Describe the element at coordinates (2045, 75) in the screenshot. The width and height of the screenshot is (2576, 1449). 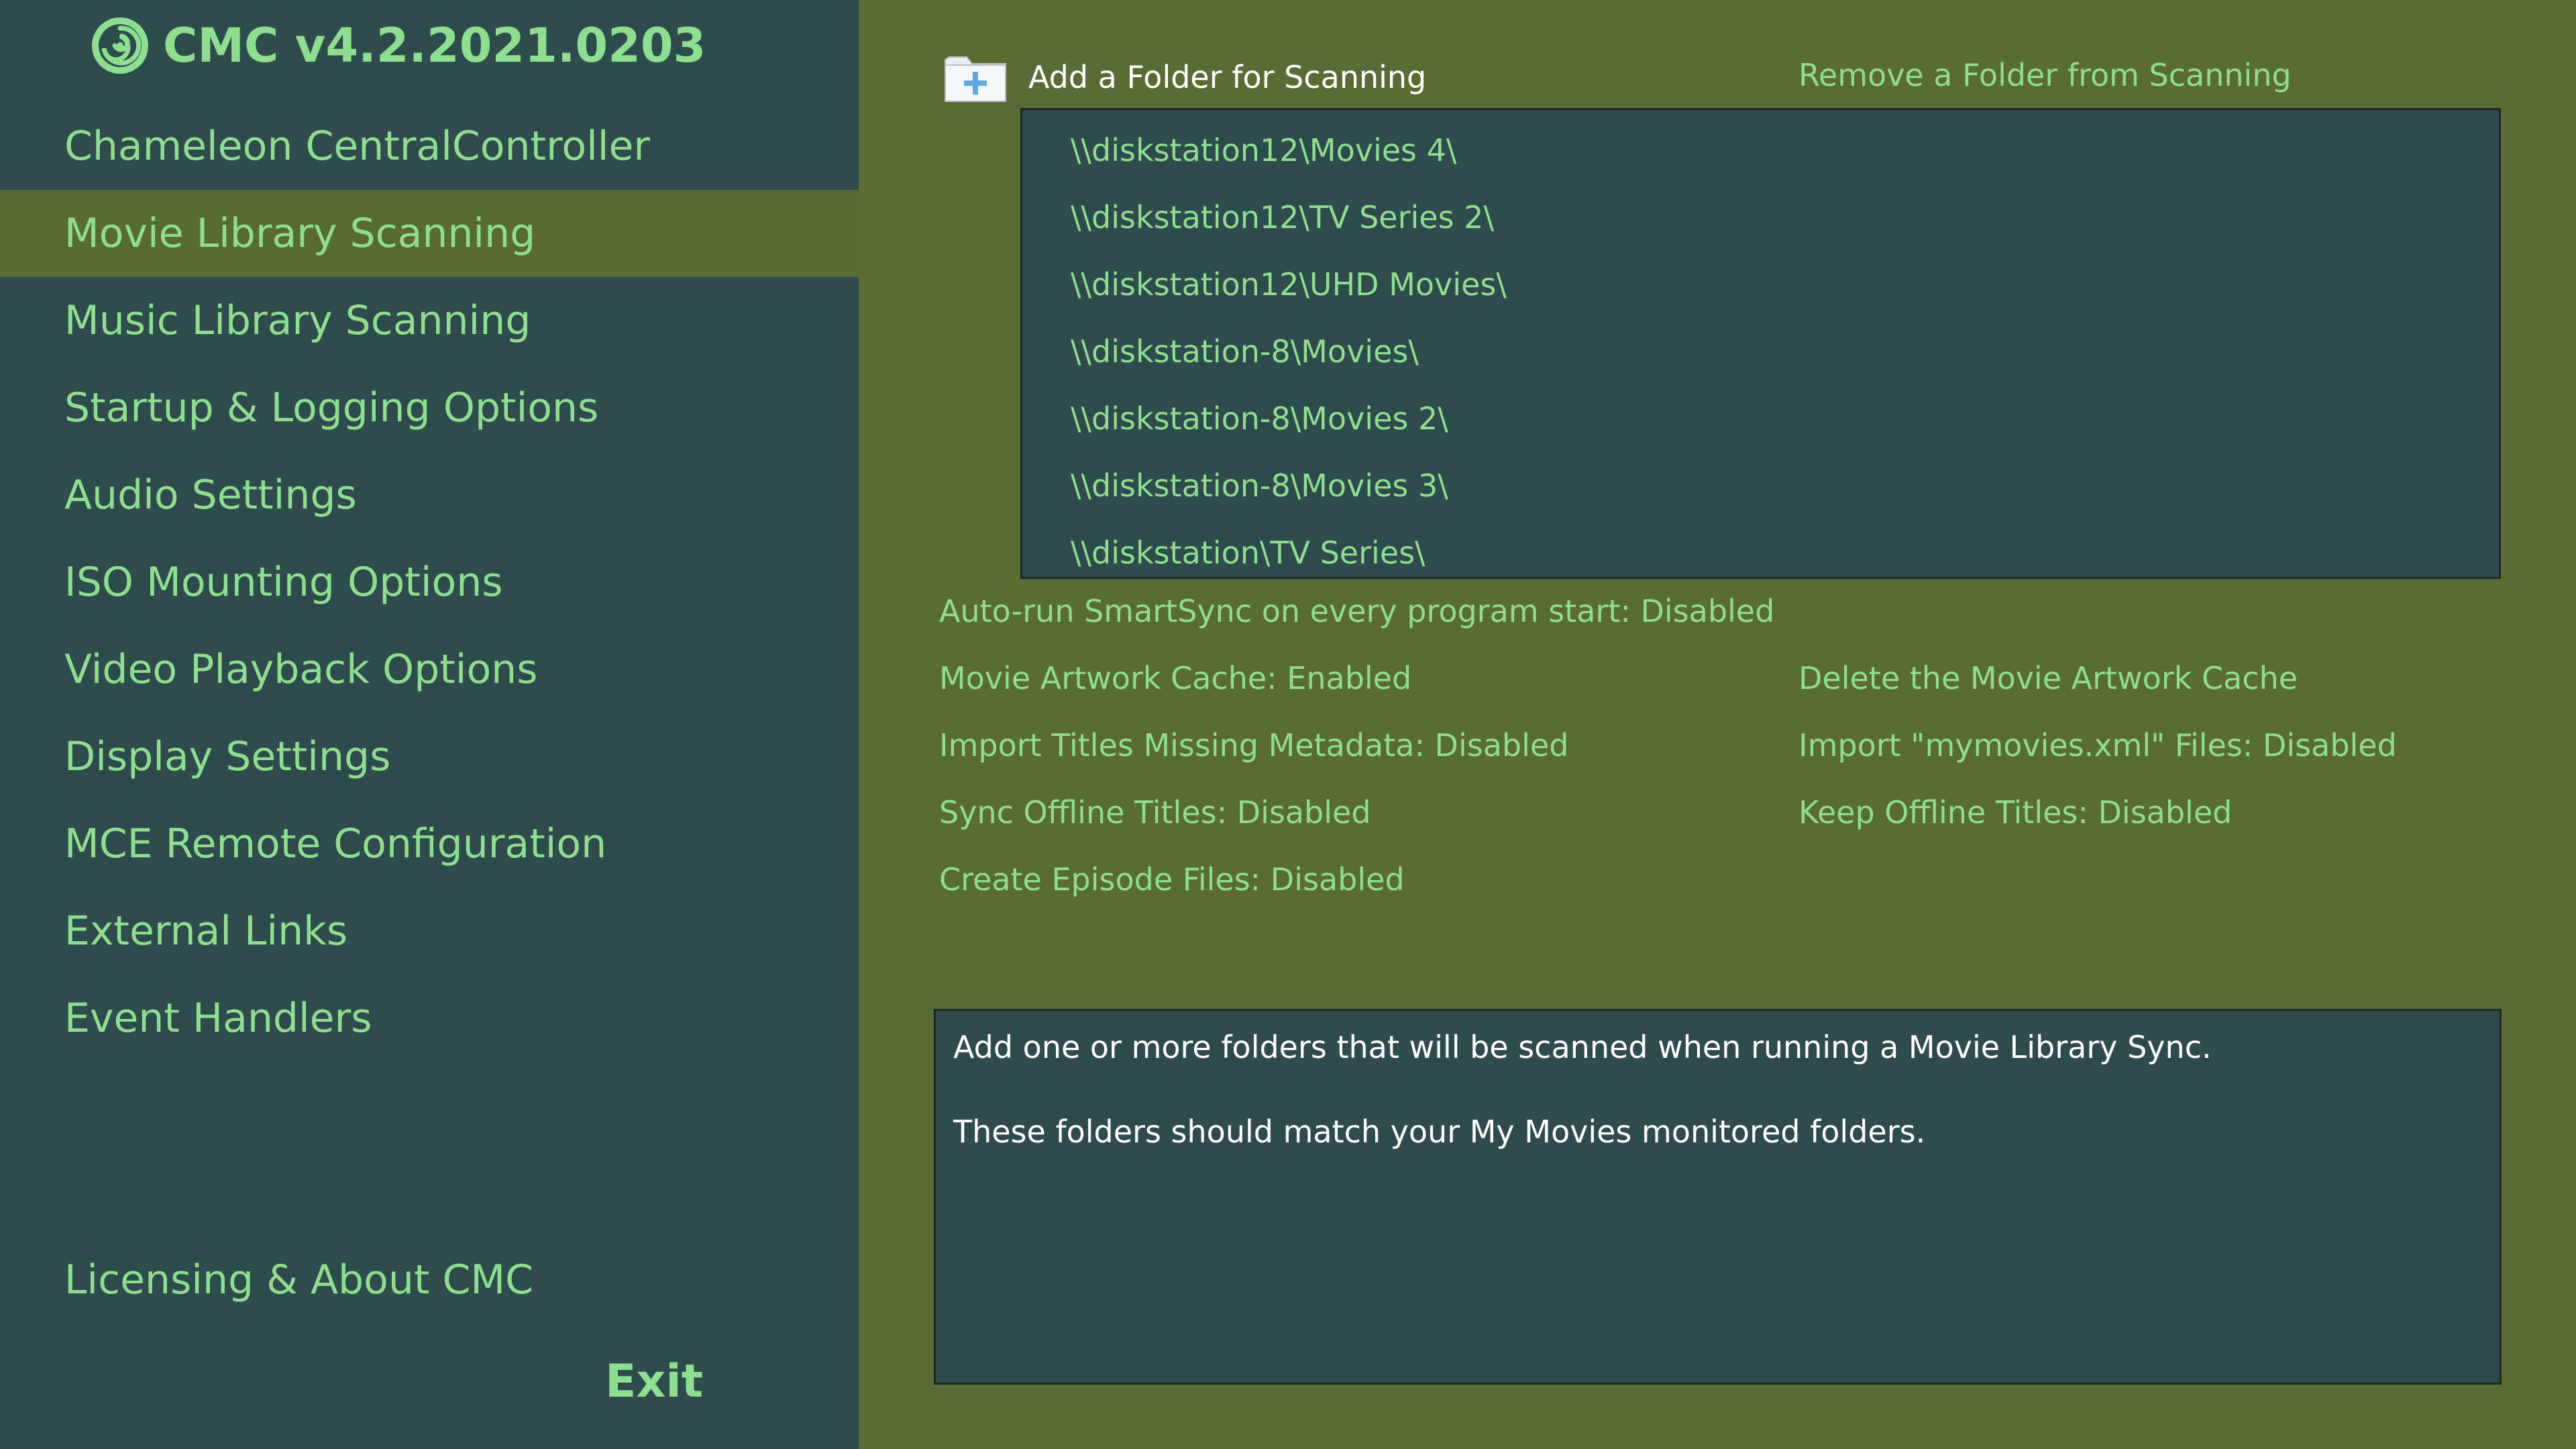
I see `remove-folder-button: Remove a Folder from Scanning` at that location.